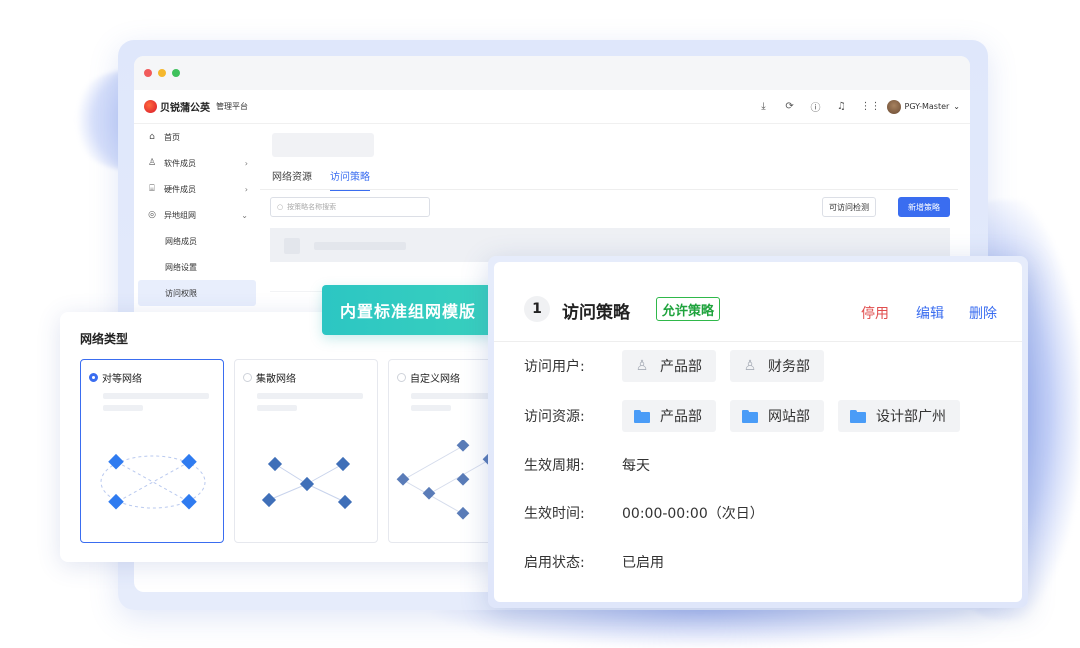 The image size is (1080, 648). What do you see at coordinates (537, 309) in the screenshot?
I see `policy-number: 1` at bounding box center [537, 309].